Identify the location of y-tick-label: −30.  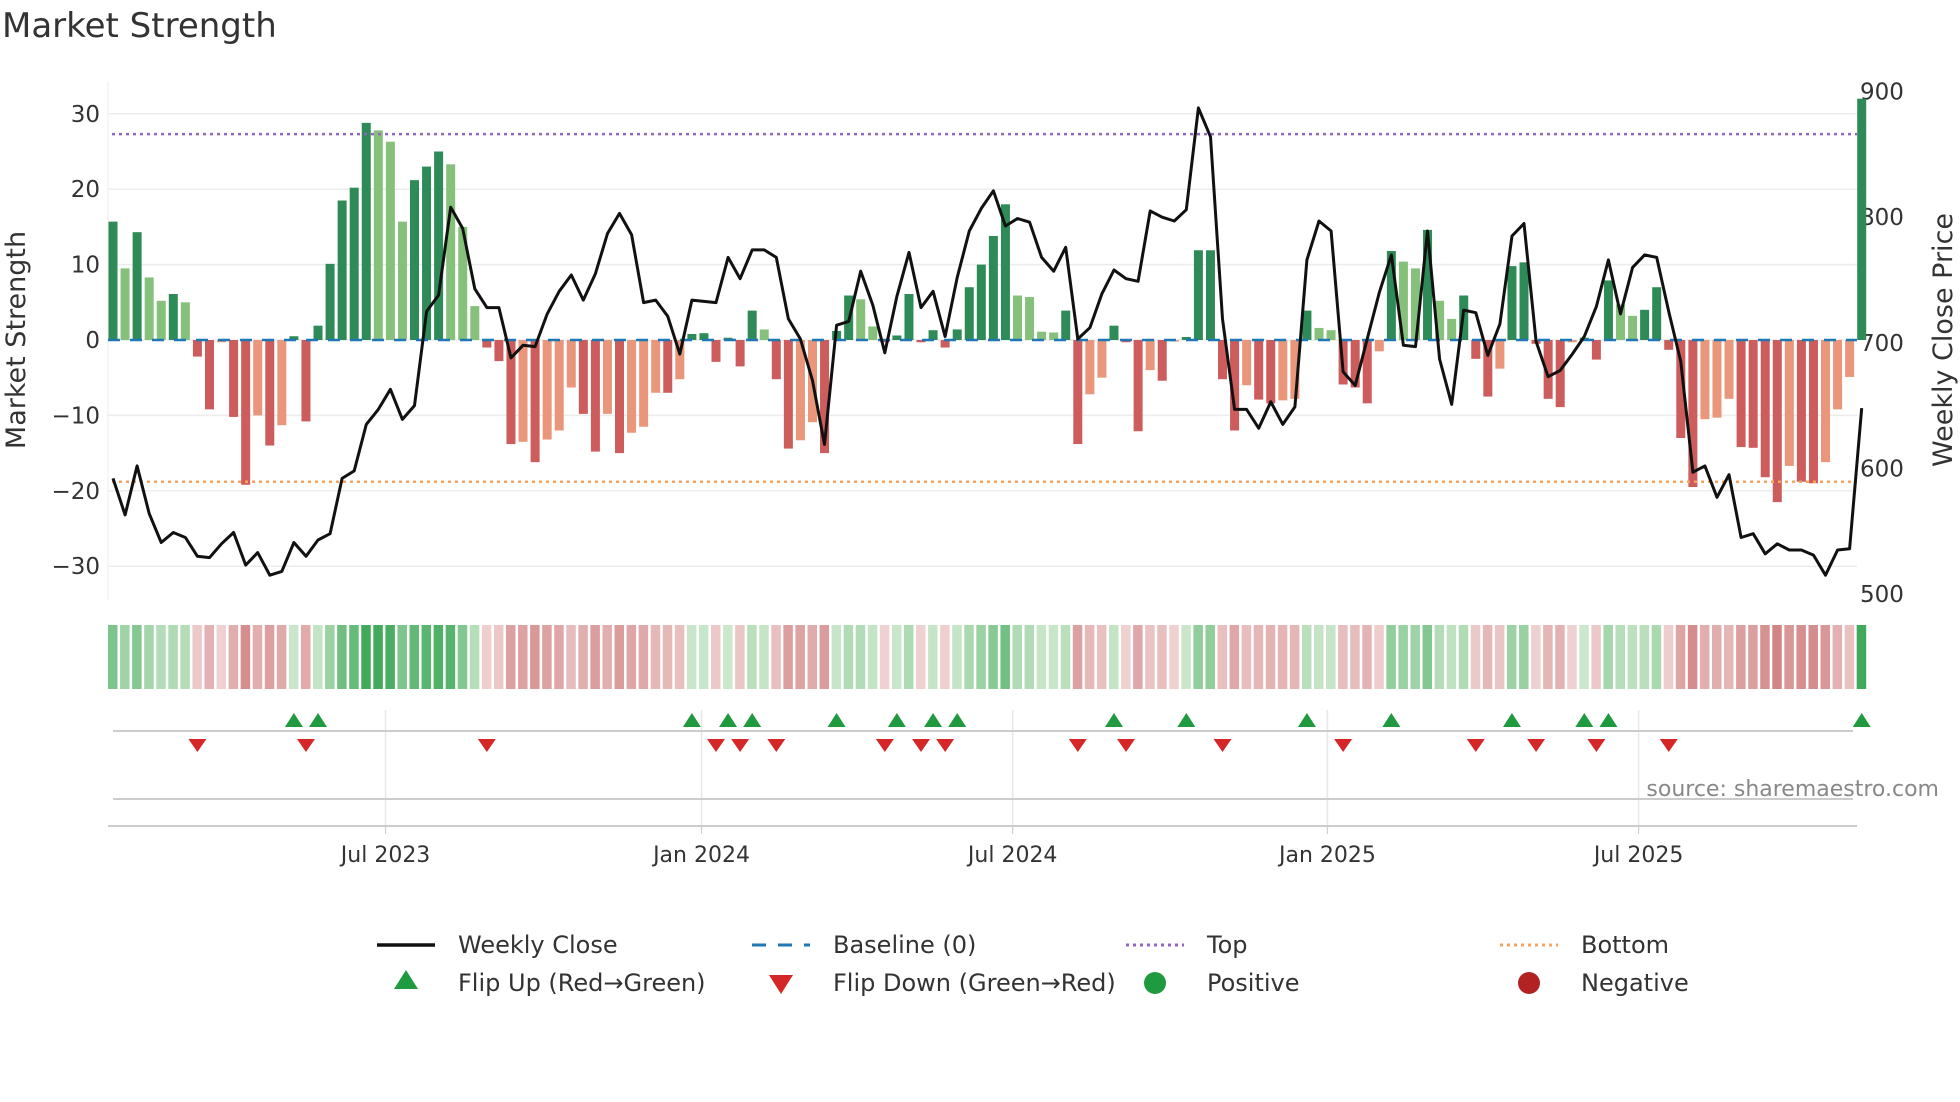
(75, 567).